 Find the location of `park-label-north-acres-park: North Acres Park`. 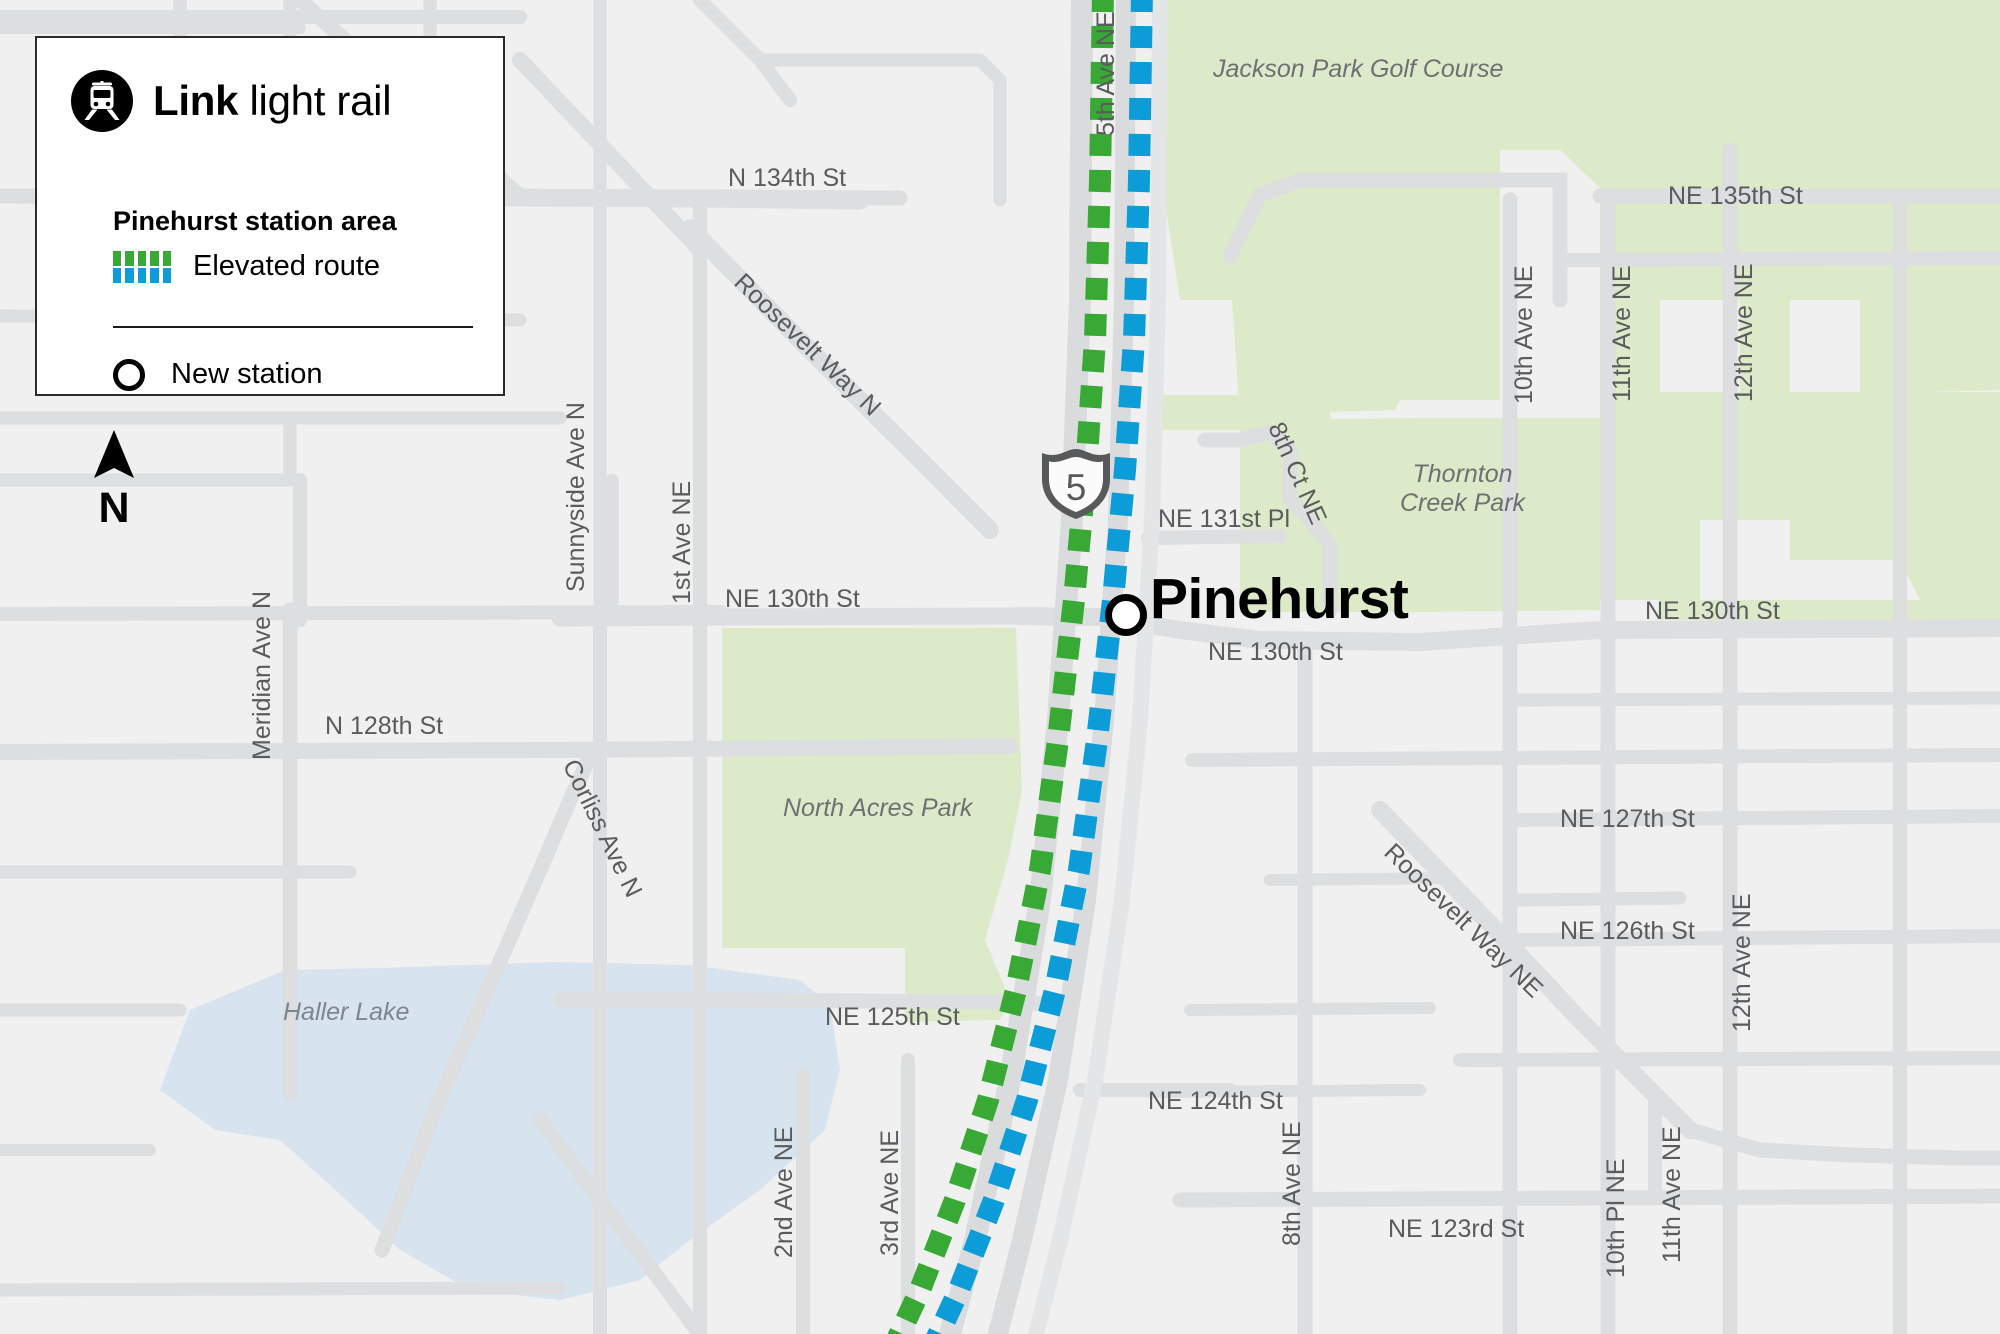

park-label-north-acres-park: North Acres Park is located at coordinates (878, 808).